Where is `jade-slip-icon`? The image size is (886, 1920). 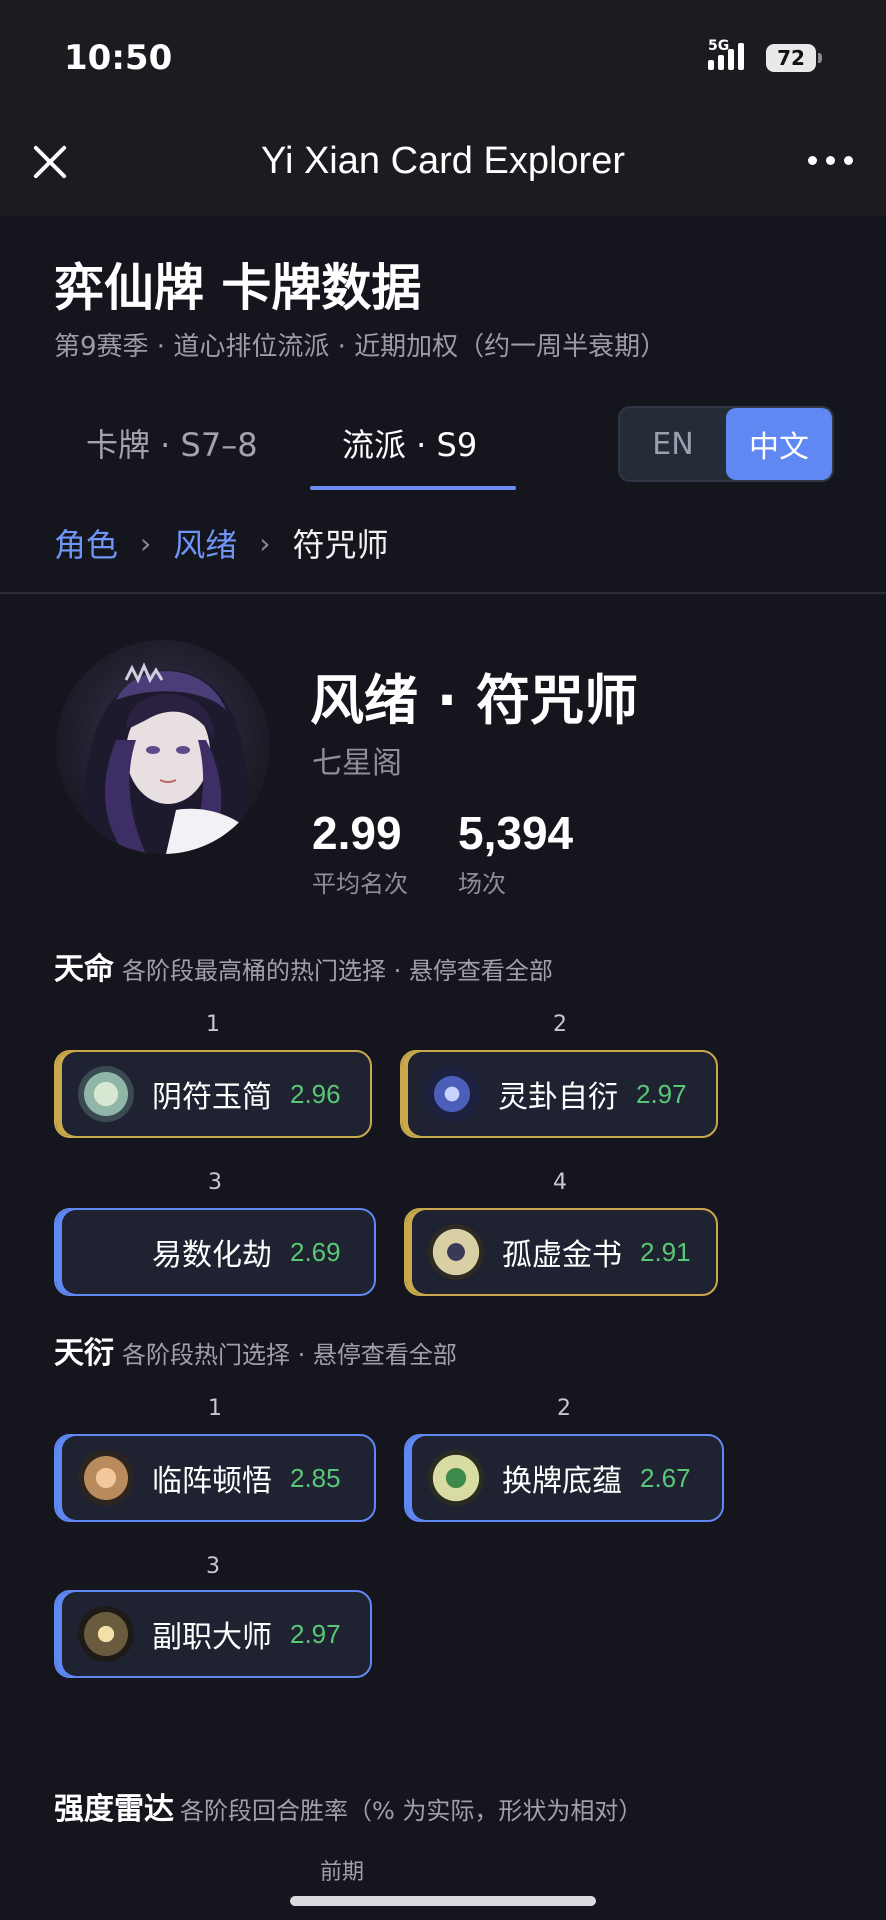 jade-slip-icon is located at coordinates (106, 1094).